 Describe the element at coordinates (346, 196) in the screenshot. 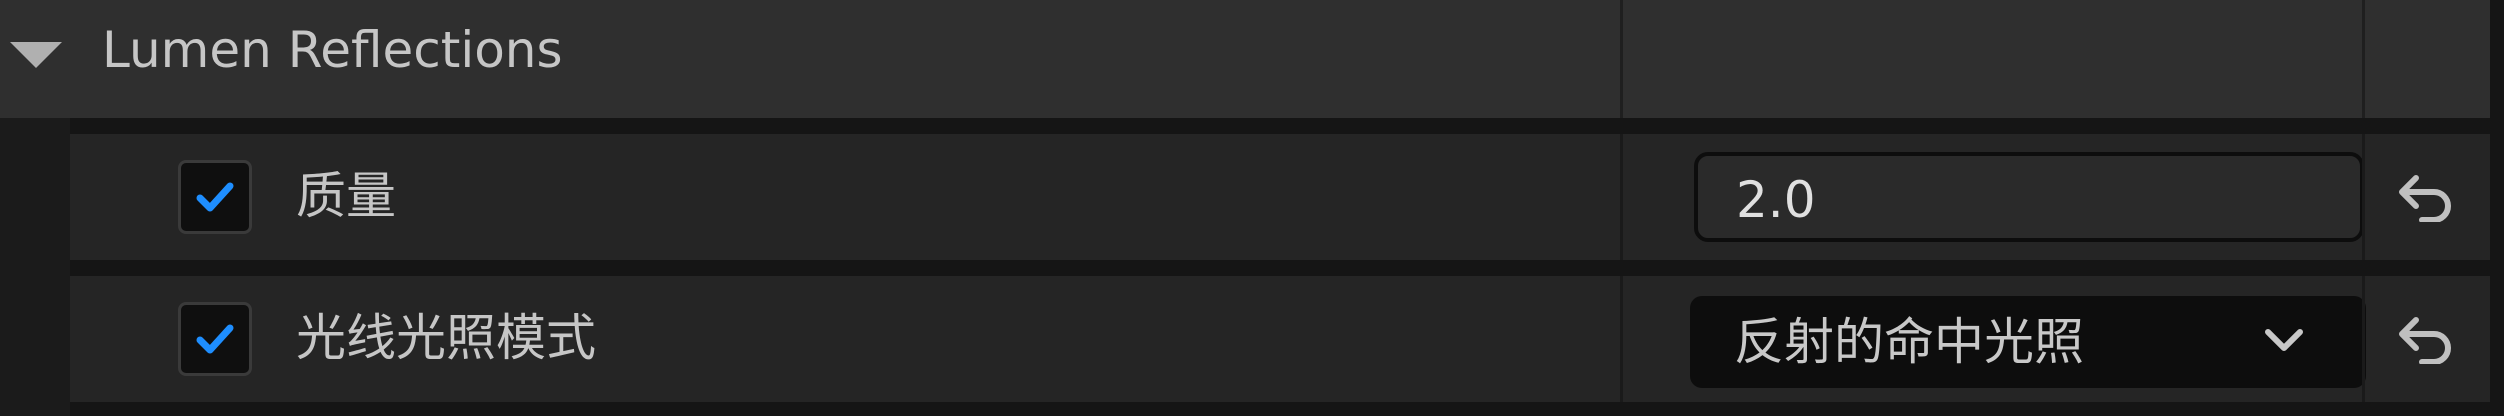

I see `property-label: 质量` at that location.